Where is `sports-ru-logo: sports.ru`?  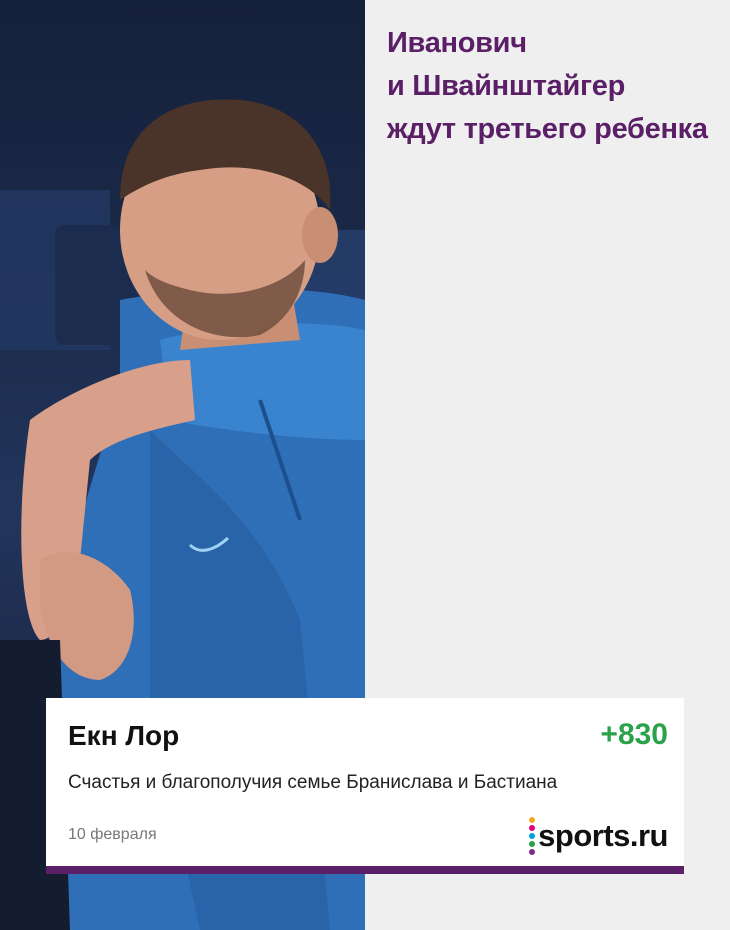 sports-ru-logo: sports.ru is located at coordinates (598, 836).